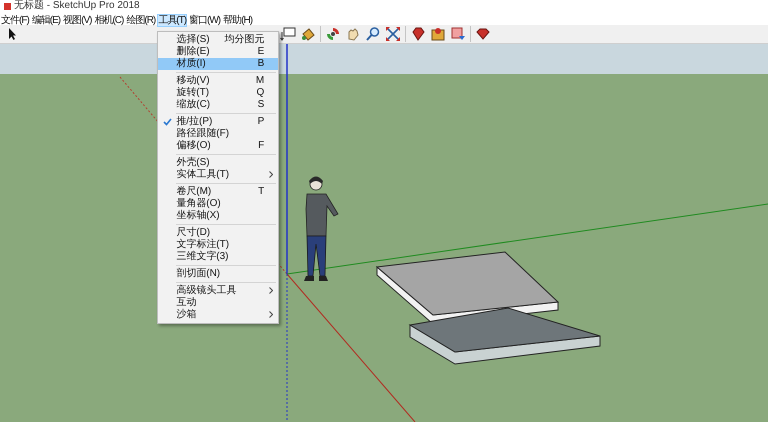  Describe the element at coordinates (172, 20) in the screenshot. I see `menu-bar-item: 工具(T)` at that location.